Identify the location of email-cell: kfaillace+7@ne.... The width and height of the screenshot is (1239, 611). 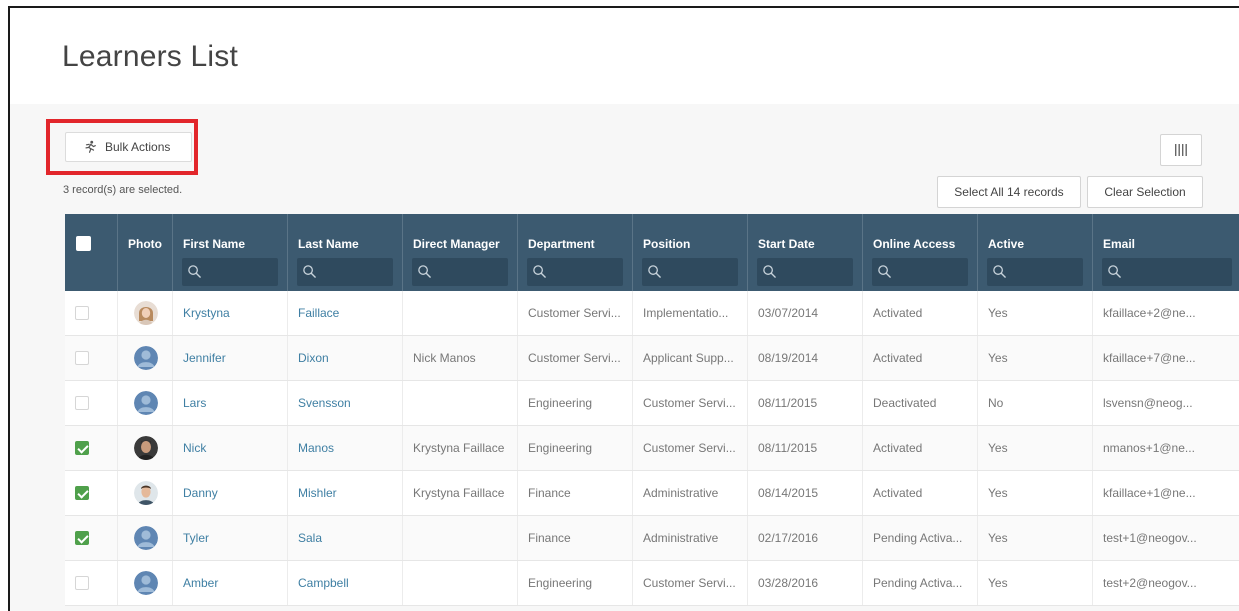
(1149, 358).